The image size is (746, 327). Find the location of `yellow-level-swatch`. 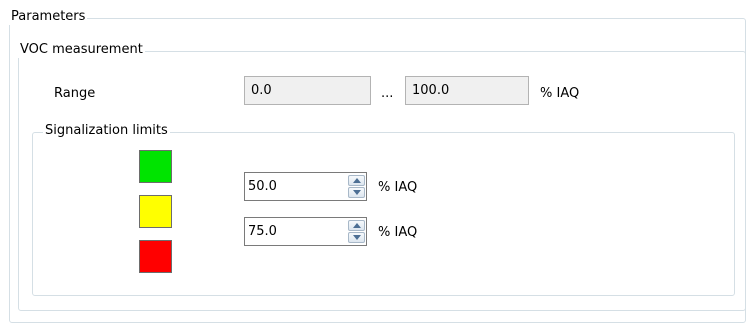

yellow-level-swatch is located at coordinates (155, 211).